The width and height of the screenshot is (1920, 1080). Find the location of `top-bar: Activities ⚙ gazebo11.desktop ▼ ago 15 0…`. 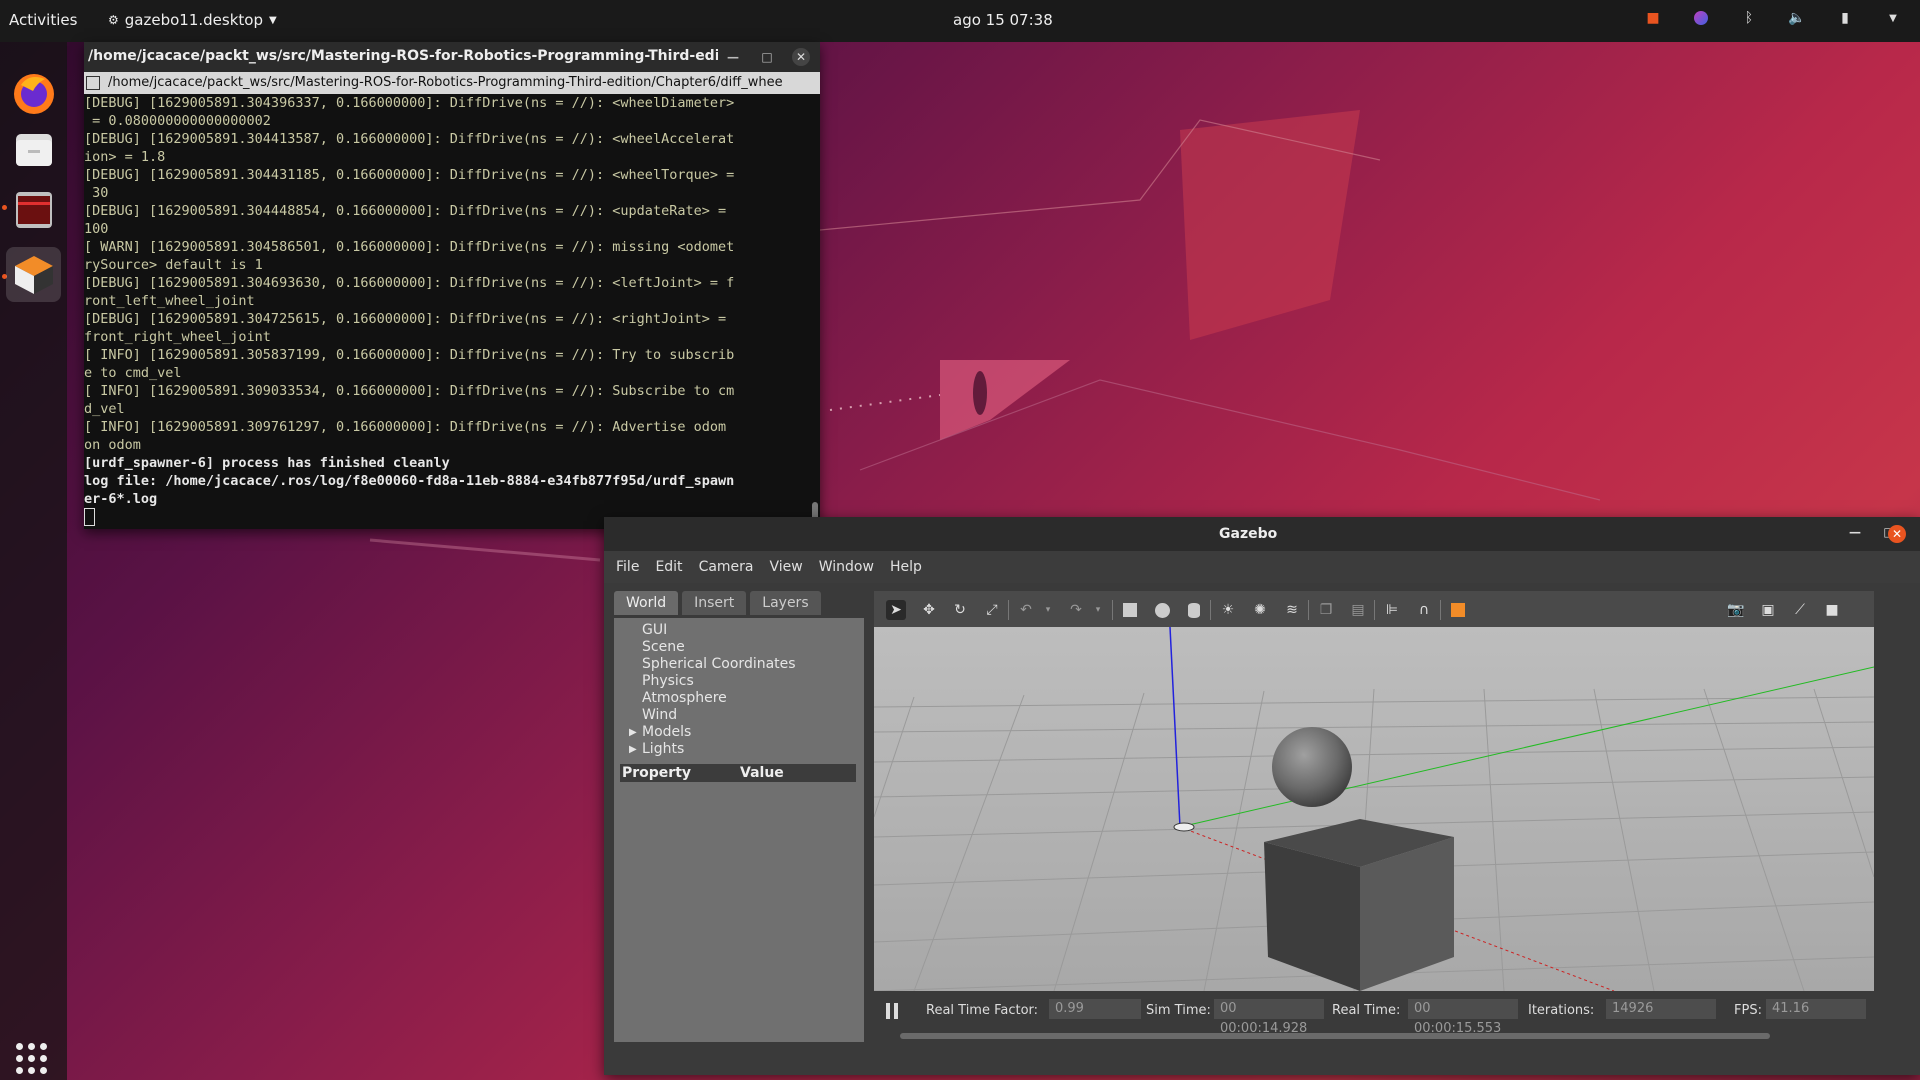

top-bar: Activities ⚙ gazebo11.desktop ▼ ago 15 0… is located at coordinates (960, 21).